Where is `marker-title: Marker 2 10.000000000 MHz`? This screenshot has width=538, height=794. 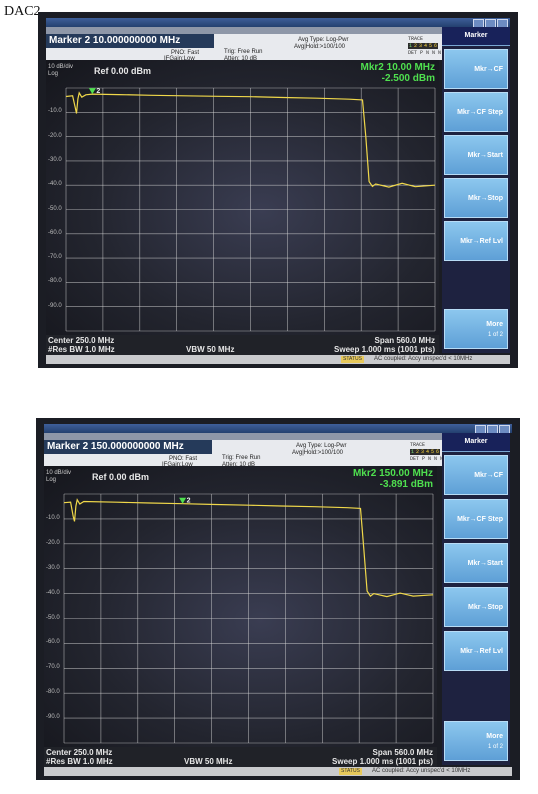 marker-title: Marker 2 10.000000000 MHz is located at coordinates (130, 41).